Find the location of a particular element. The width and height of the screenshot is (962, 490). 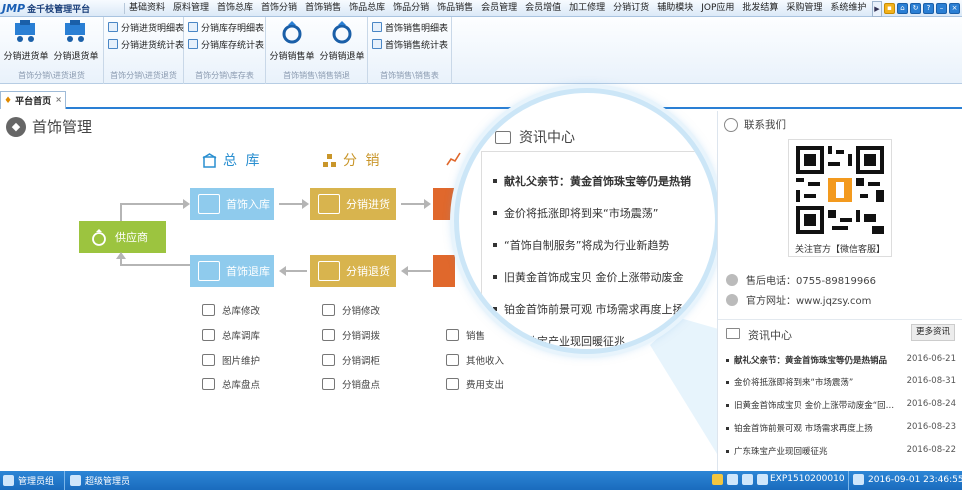

menu-item: 辅助模块 is located at coordinates (675, 8).